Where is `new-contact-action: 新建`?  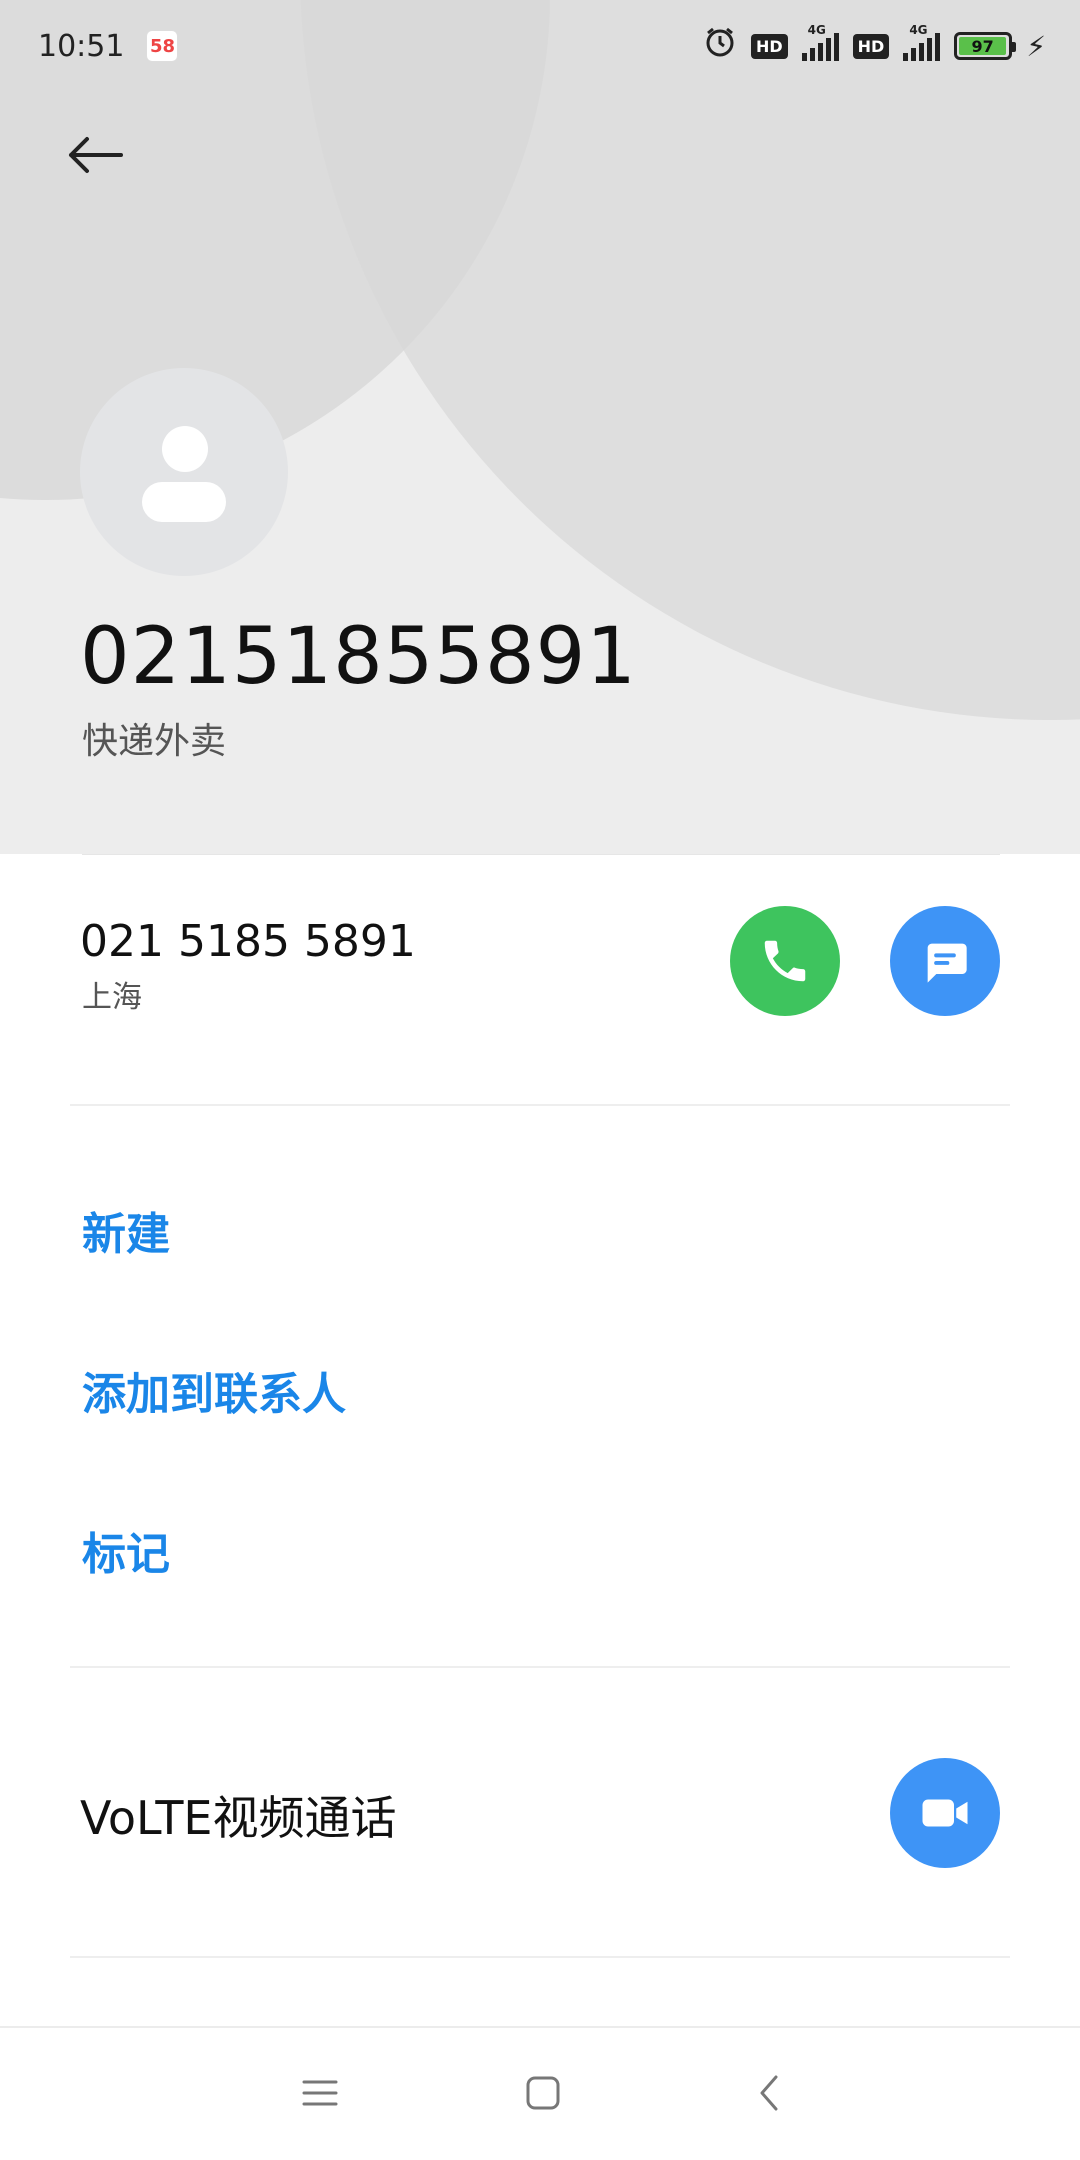 new-contact-action: 新建 is located at coordinates (126, 1230).